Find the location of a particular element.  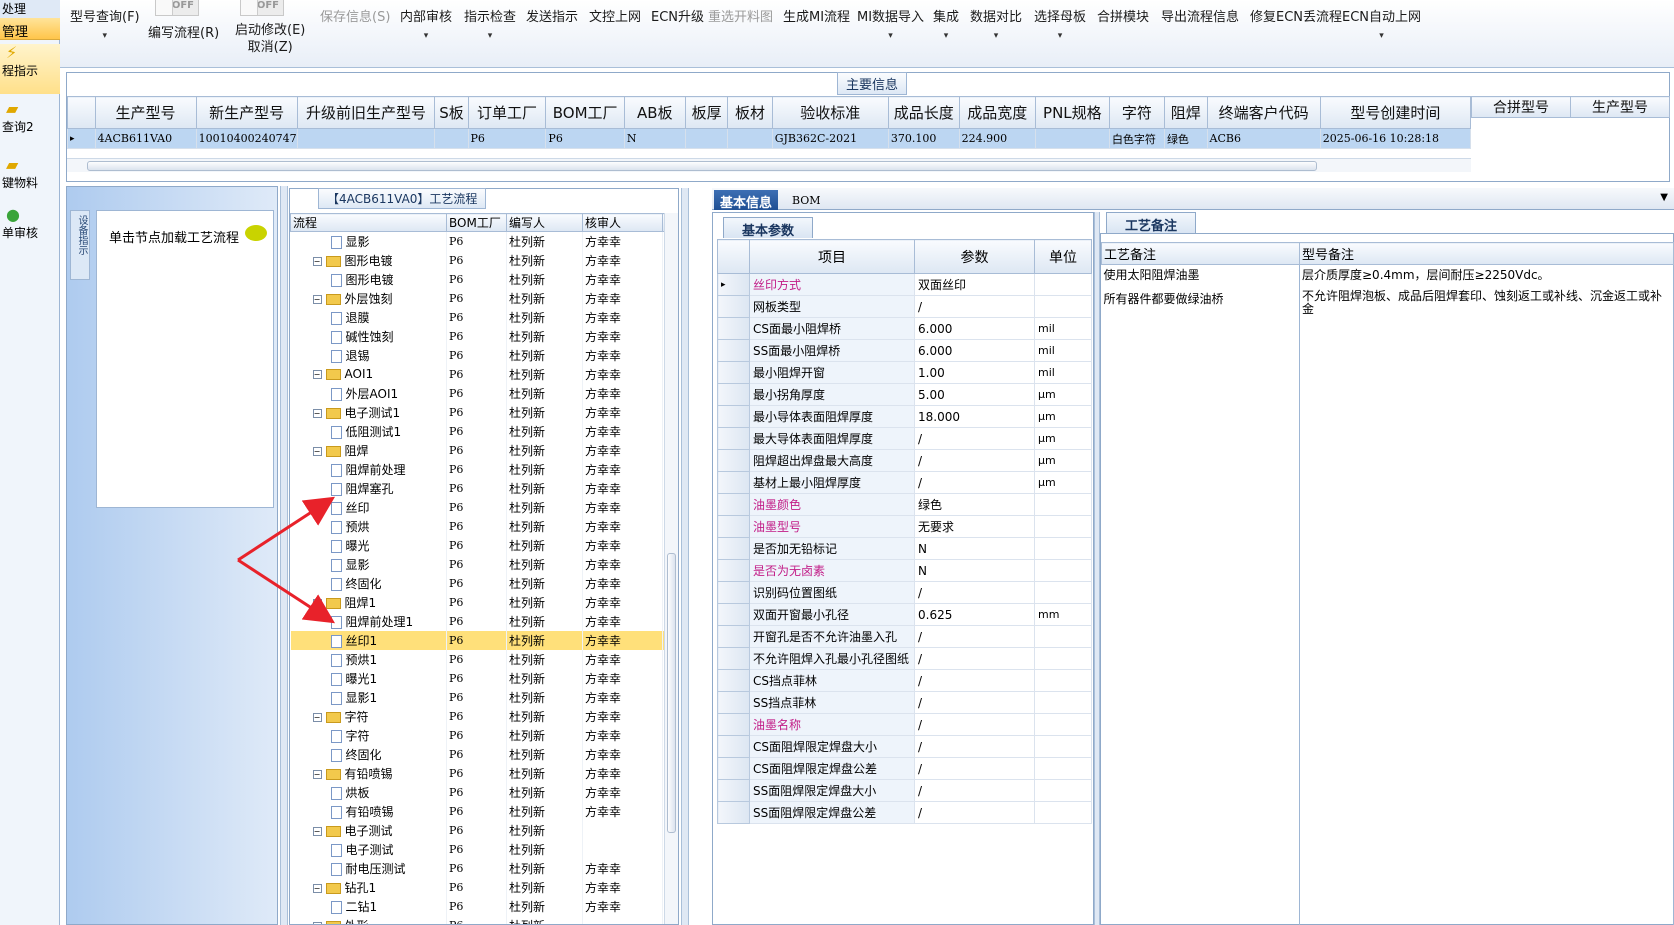

param-value: 18.000 is located at coordinates (974, 416).